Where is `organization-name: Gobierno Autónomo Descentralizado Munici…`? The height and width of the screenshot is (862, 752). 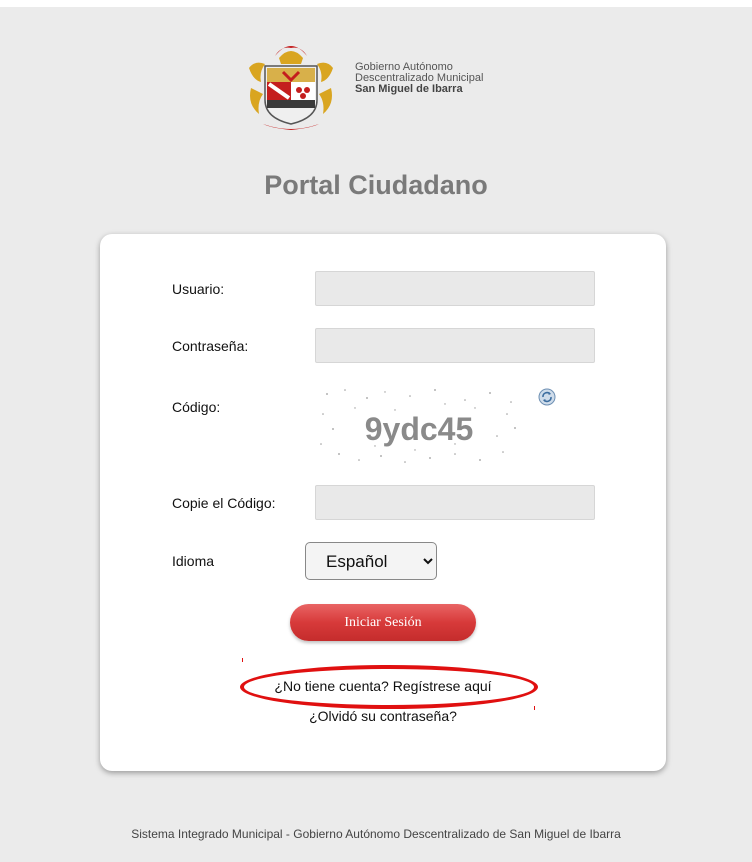 organization-name: Gobierno Autónomo Descentralizado Munici… is located at coordinates (419, 78).